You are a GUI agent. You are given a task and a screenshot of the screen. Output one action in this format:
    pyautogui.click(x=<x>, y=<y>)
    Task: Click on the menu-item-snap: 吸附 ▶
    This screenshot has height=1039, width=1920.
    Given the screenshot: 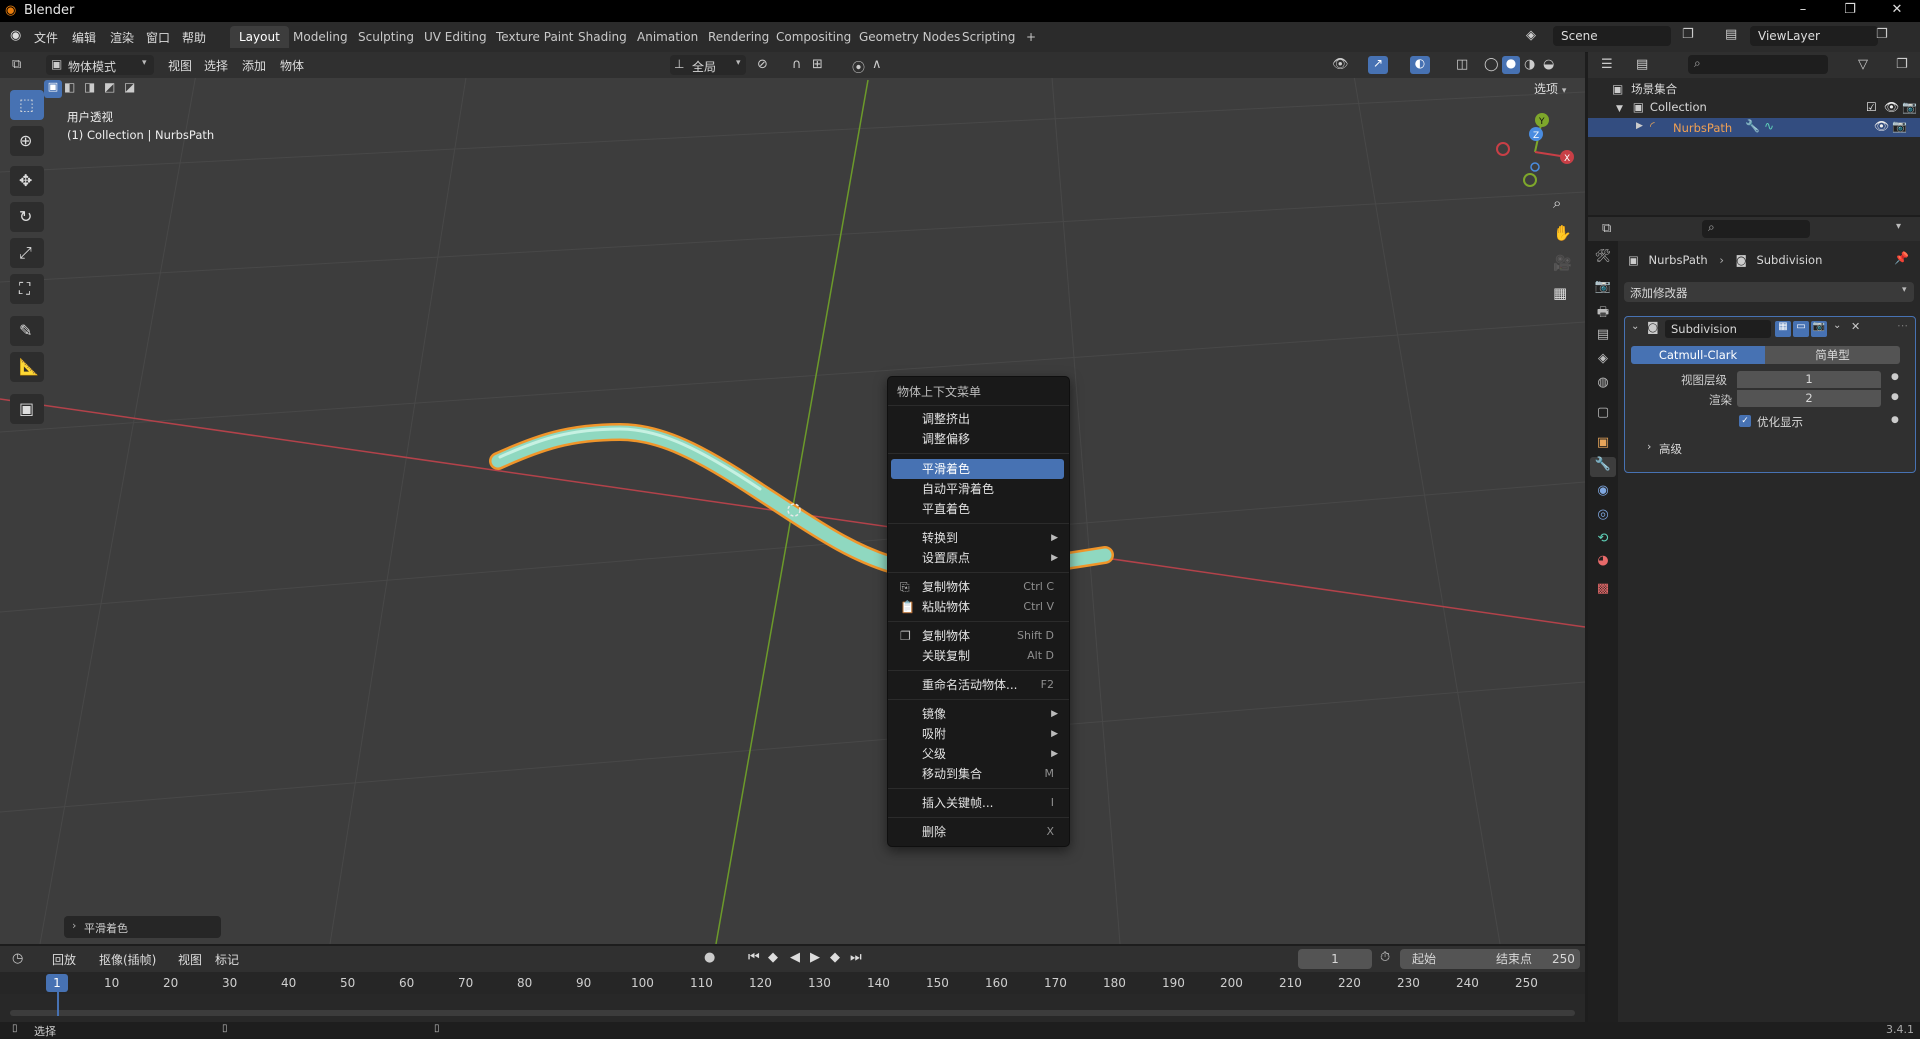 What is the action you would take?
    pyautogui.click(x=977, y=734)
    